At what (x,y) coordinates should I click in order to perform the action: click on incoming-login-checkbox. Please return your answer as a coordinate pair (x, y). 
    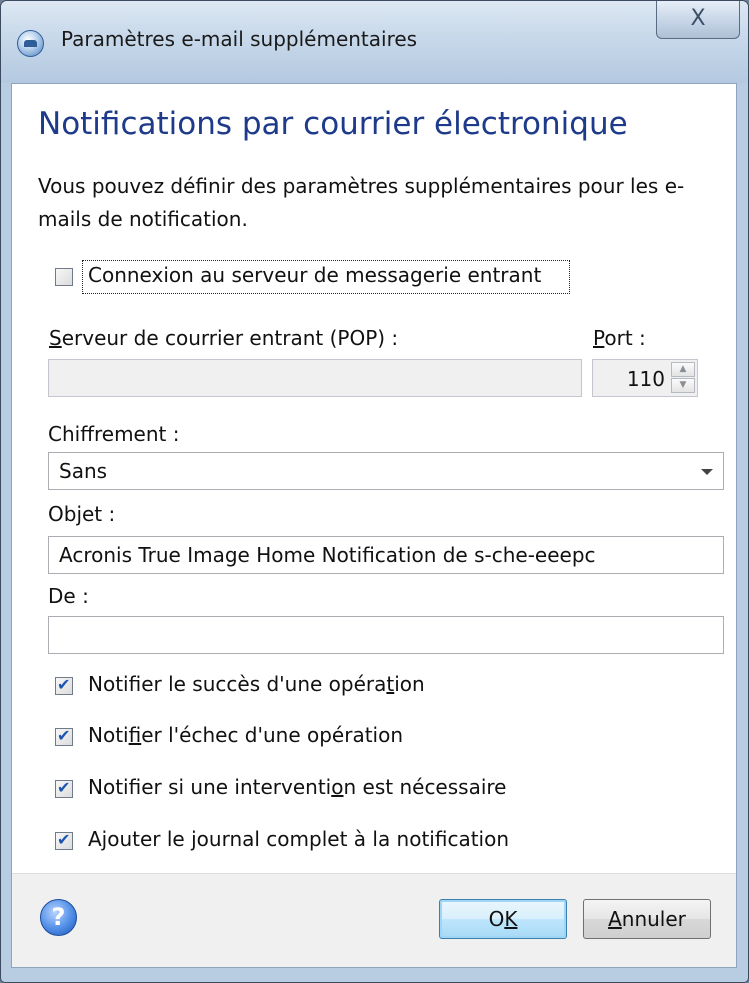
    Looking at the image, I should click on (64, 277).